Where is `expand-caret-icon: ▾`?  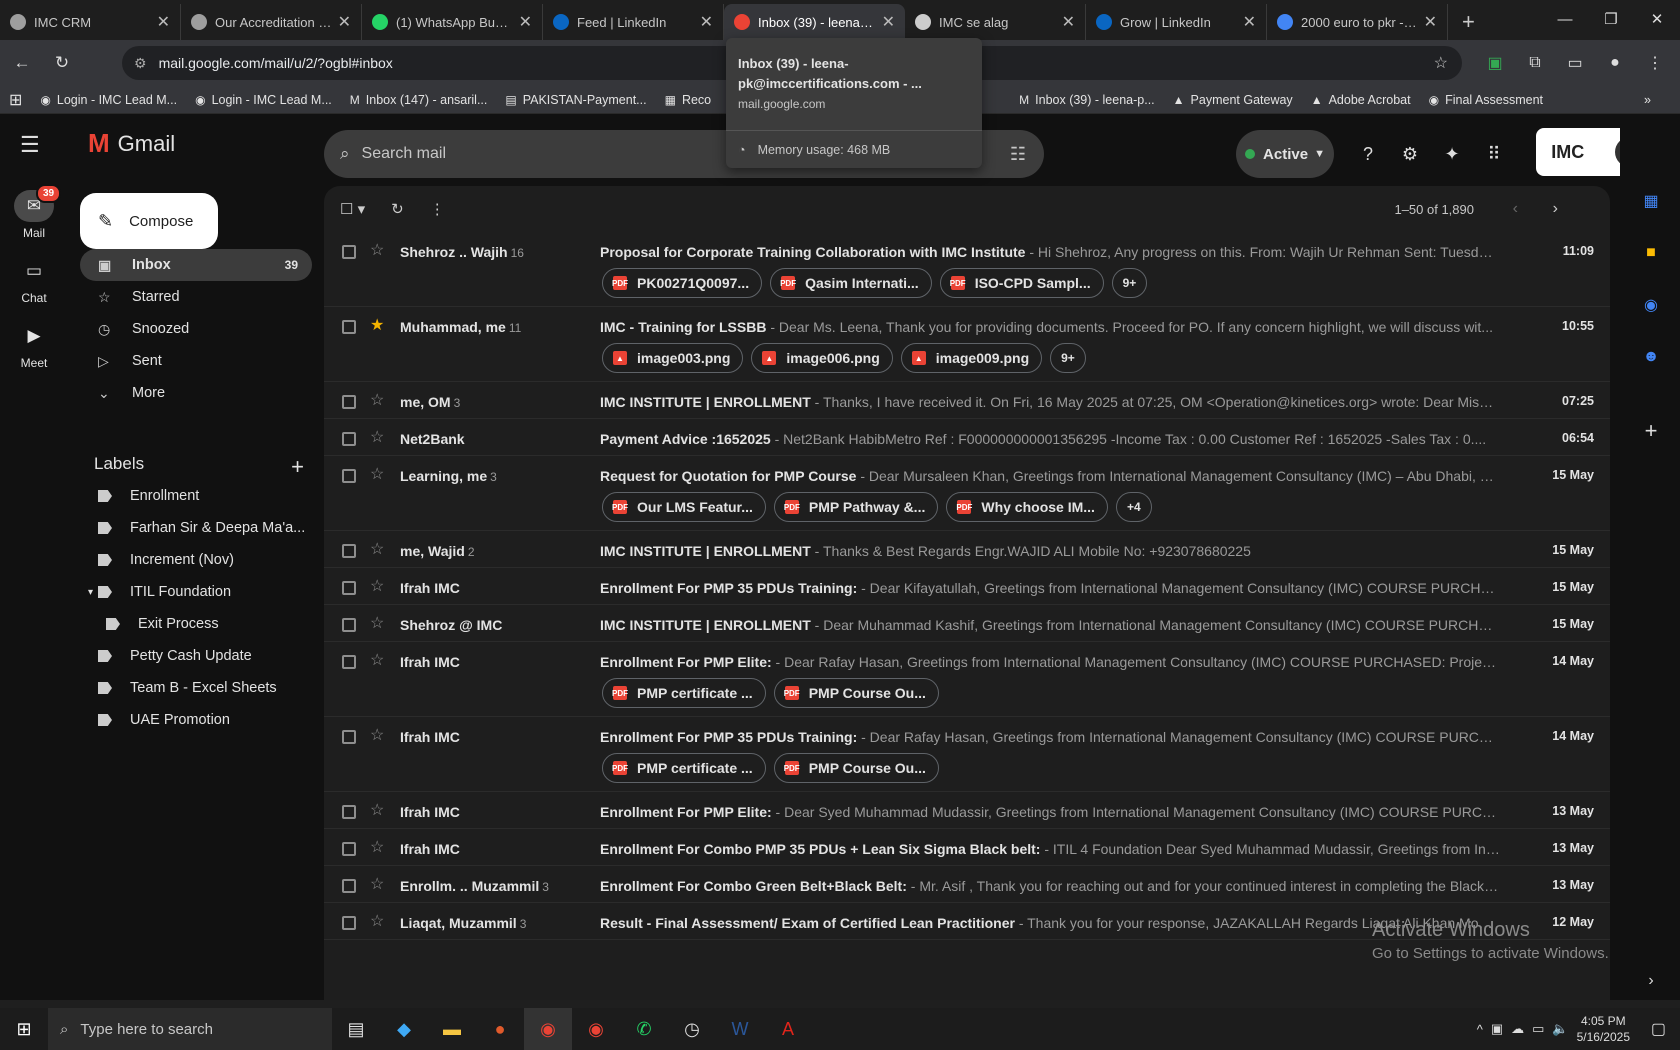
expand-caret-icon: ▾ is located at coordinates (90, 592).